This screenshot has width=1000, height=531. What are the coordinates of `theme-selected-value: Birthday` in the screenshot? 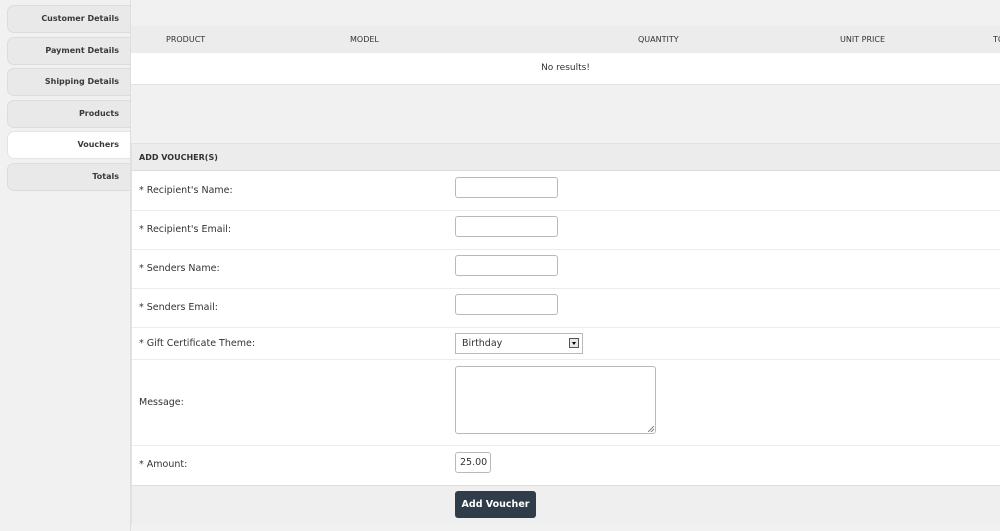 It's located at (482, 343).